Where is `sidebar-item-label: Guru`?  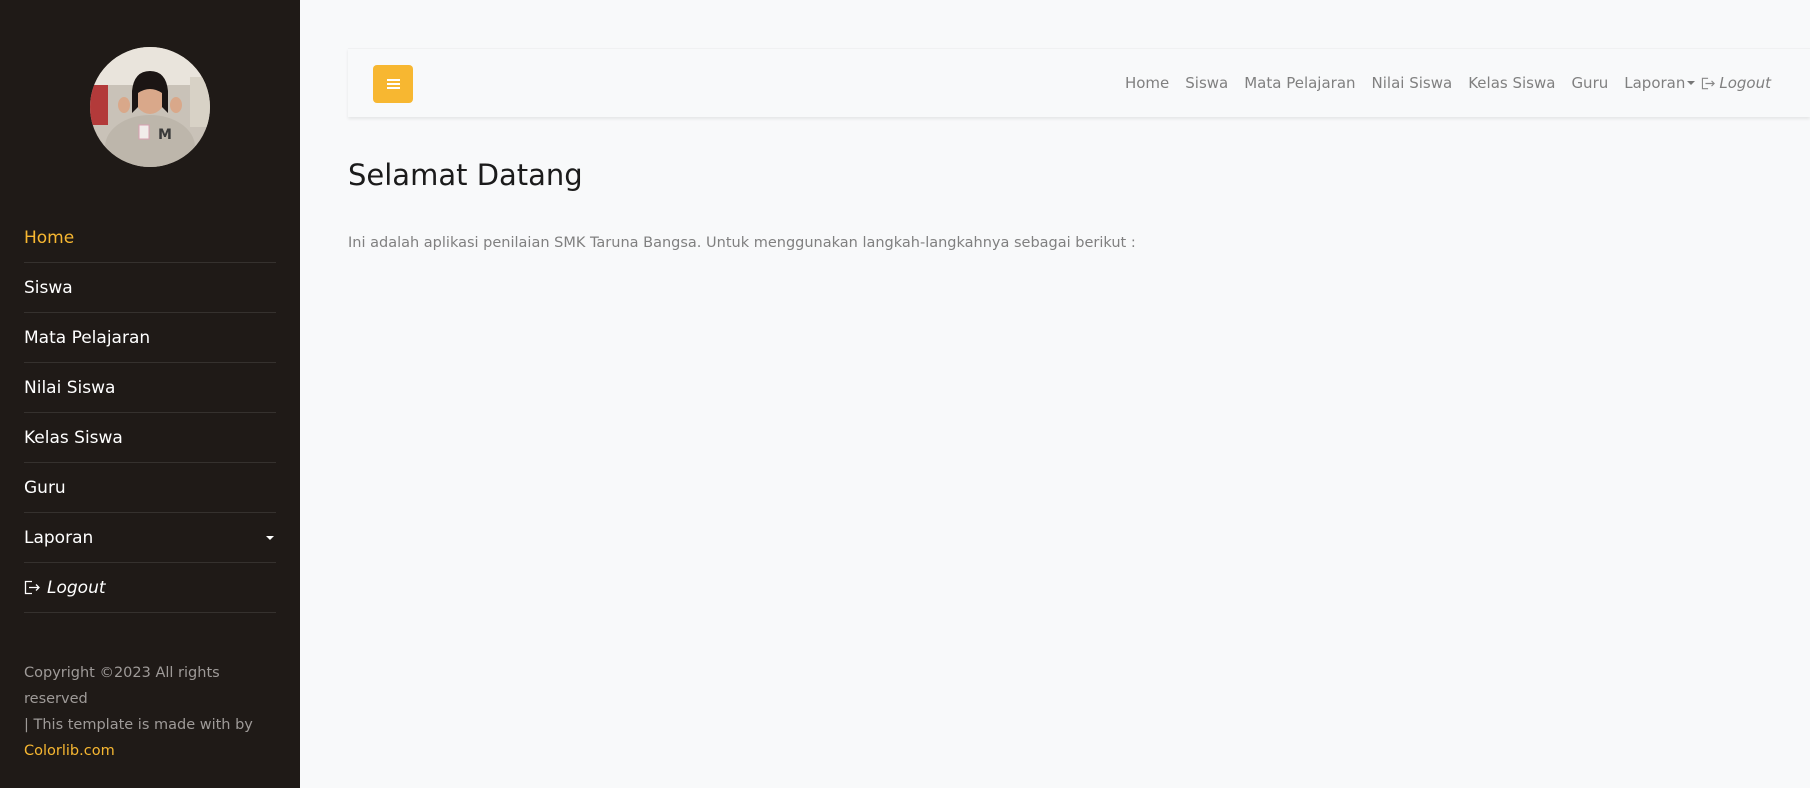
sidebar-item-label: Guru is located at coordinates (45, 487).